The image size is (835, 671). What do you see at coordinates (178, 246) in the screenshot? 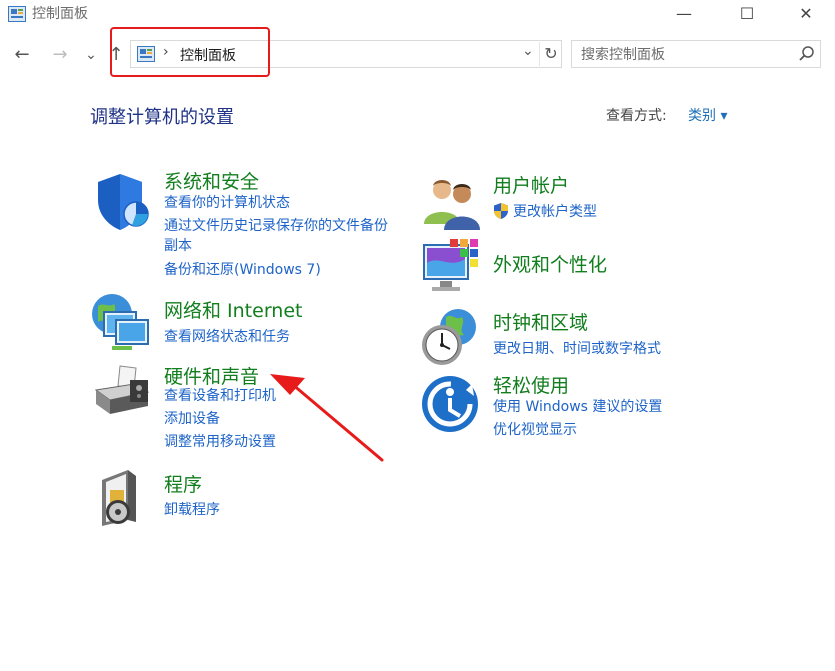
I see `link-file-history-backup-cont: 副本` at bounding box center [178, 246].